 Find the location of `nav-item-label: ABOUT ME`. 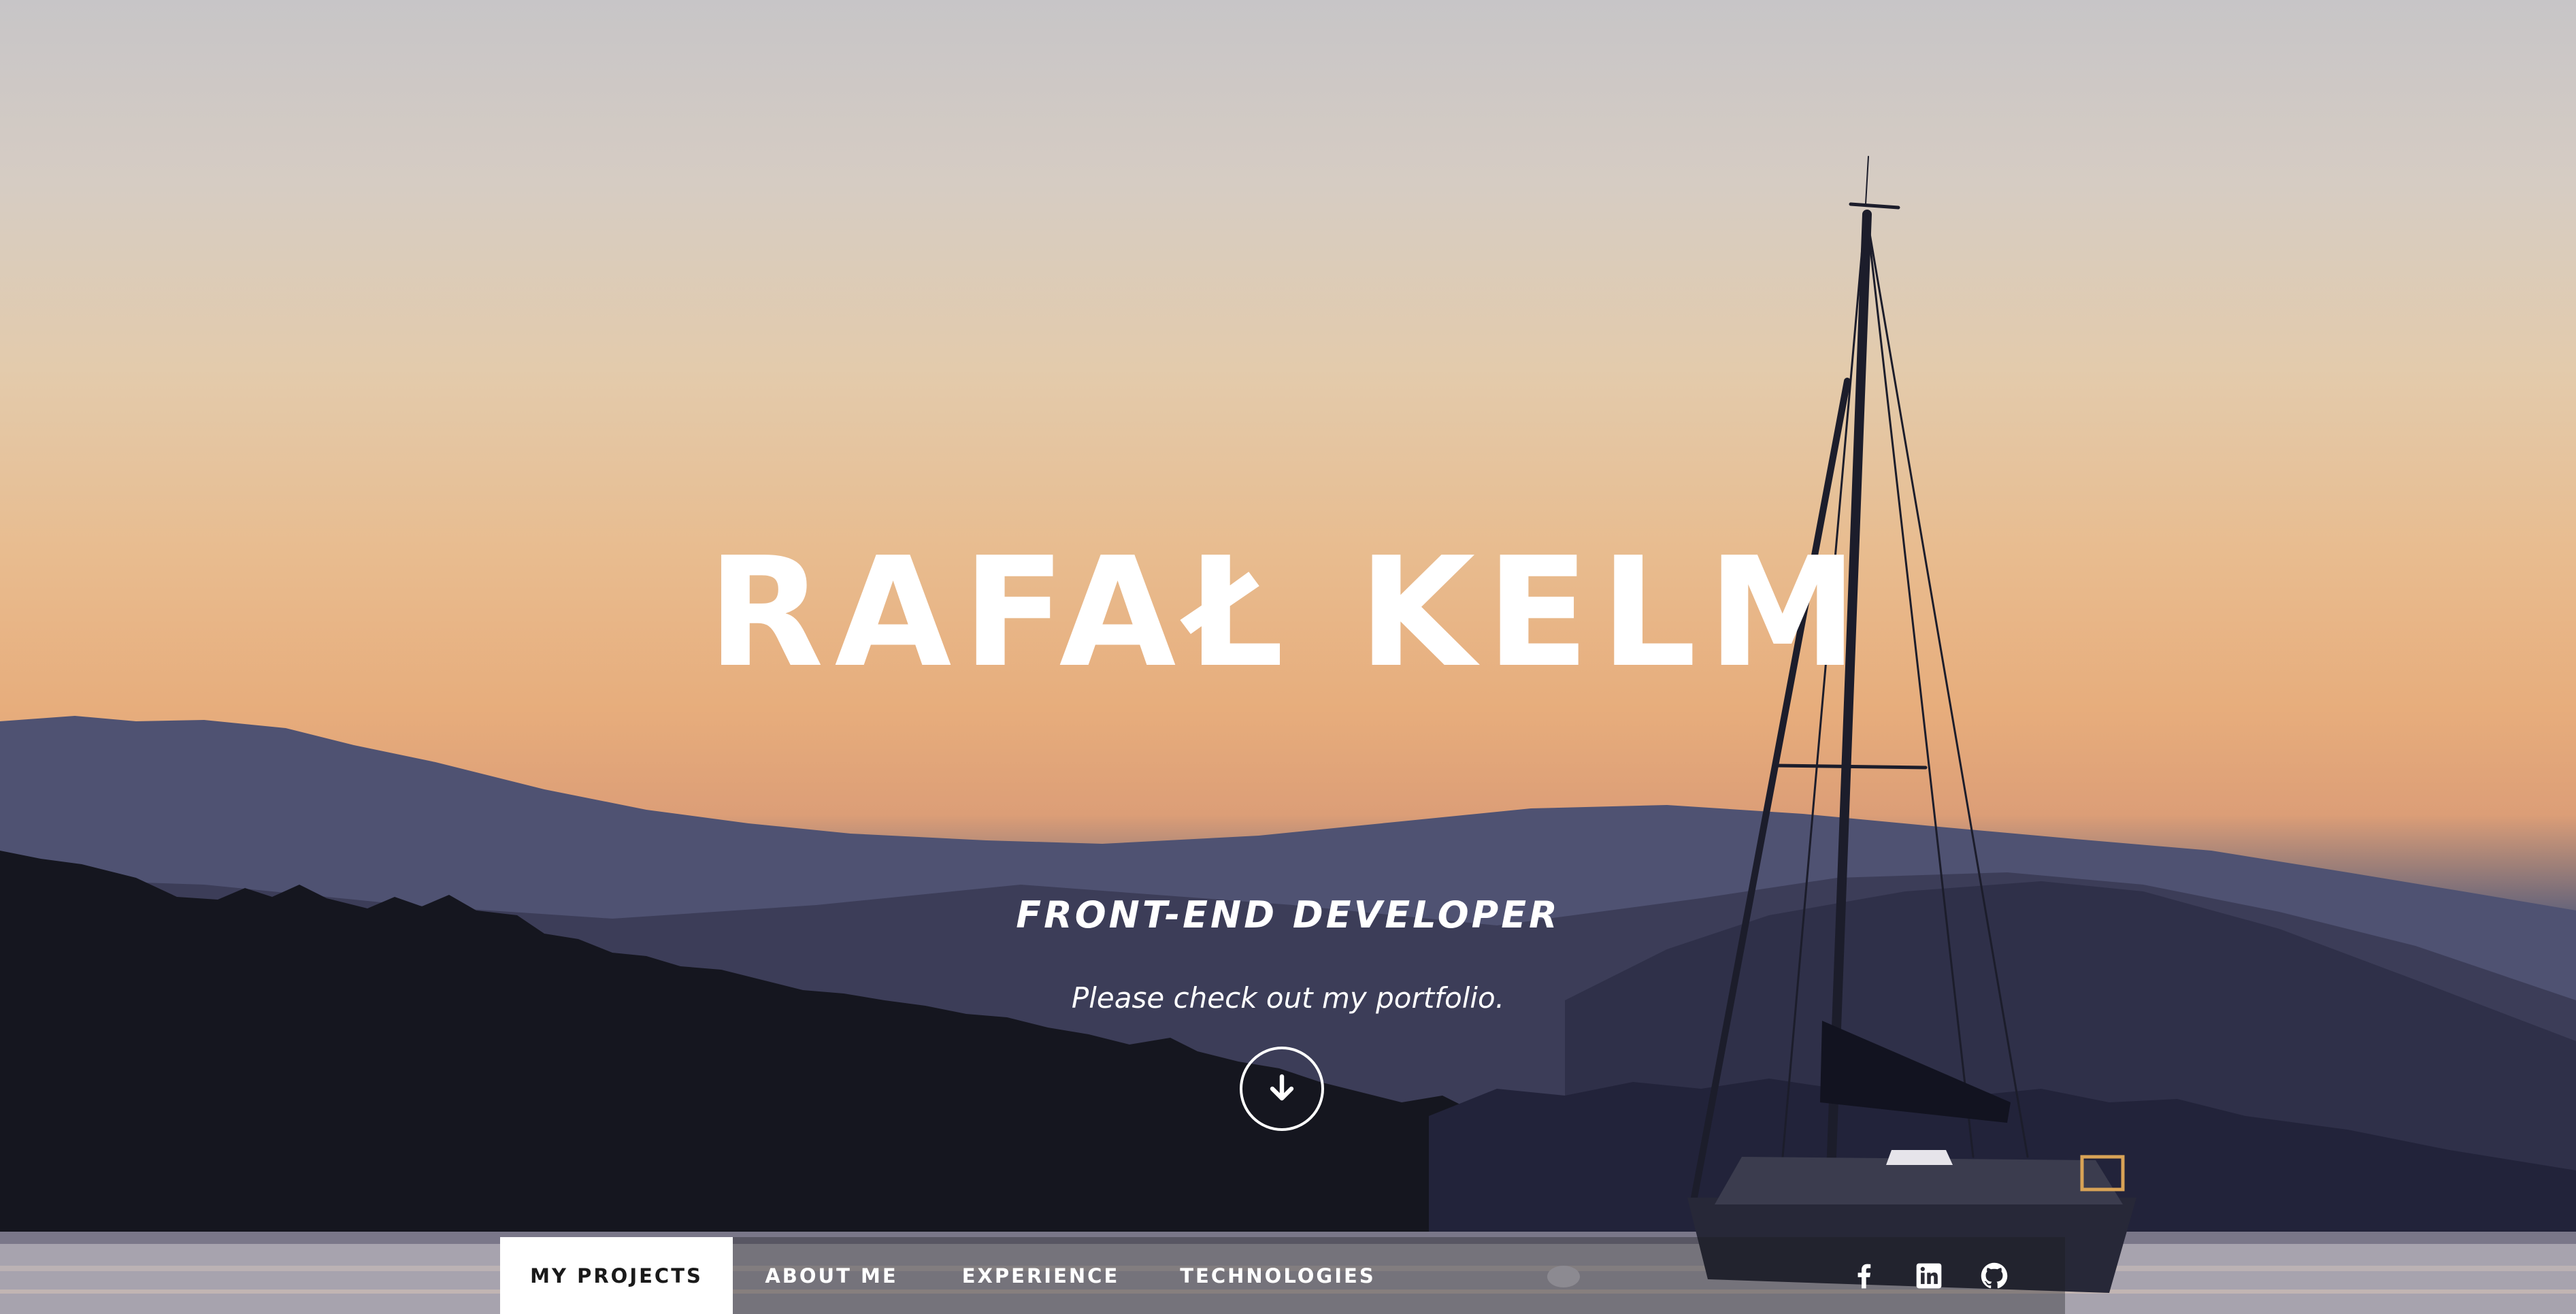

nav-item-label: ABOUT ME is located at coordinates (831, 1275).